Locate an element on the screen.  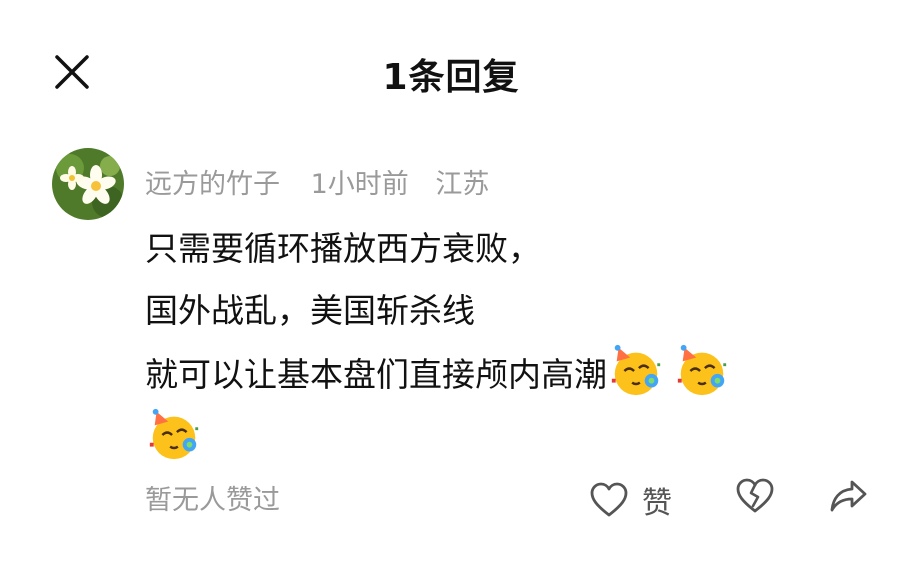
comment-line-2: 国外战乱，美国斩杀线 is located at coordinates (310, 310).